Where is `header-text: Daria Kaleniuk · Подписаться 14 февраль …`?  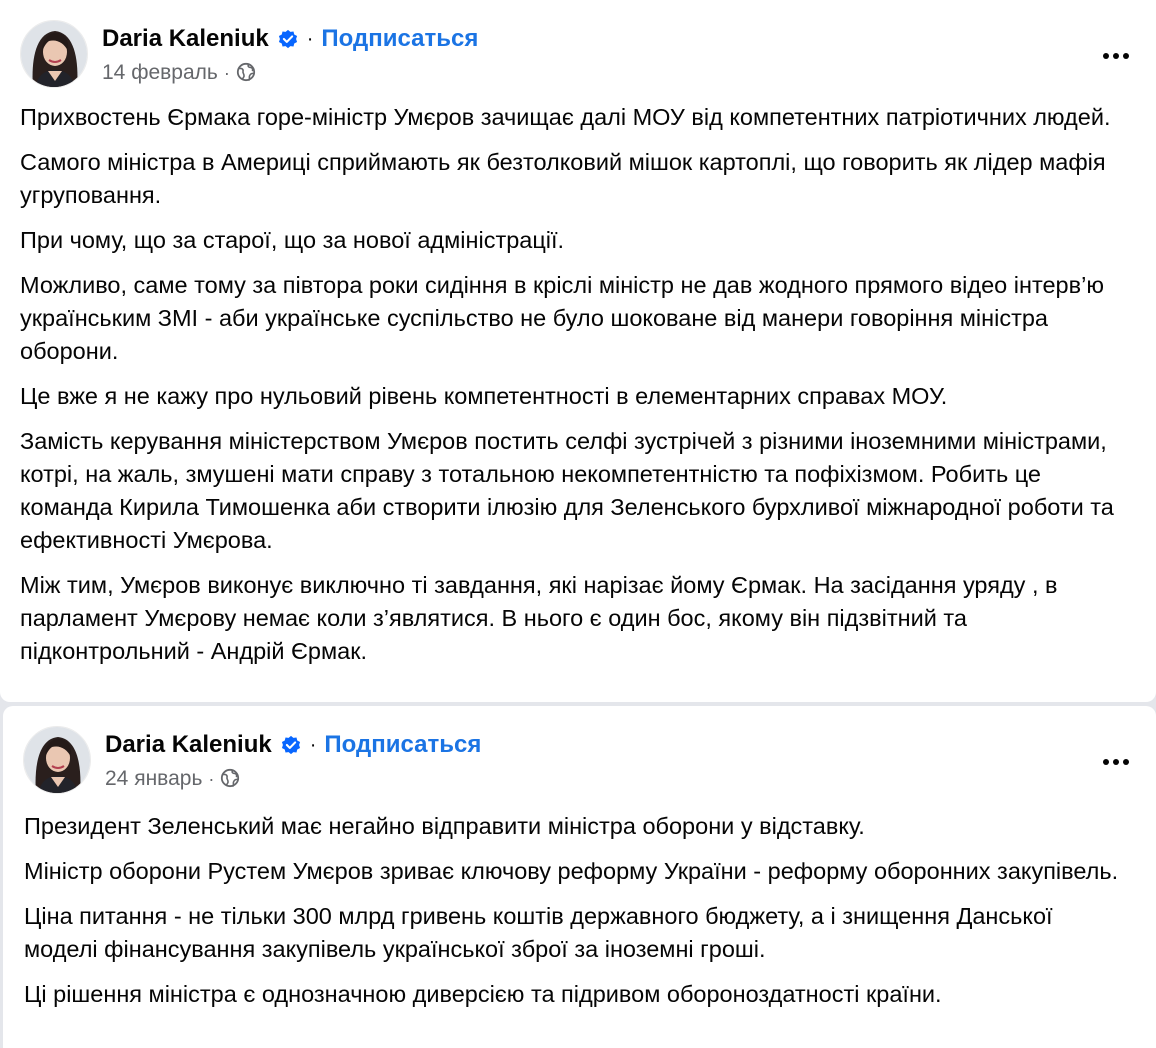
header-text: Daria Kaleniuk · Подписаться 14 февраль … is located at coordinates (290, 55).